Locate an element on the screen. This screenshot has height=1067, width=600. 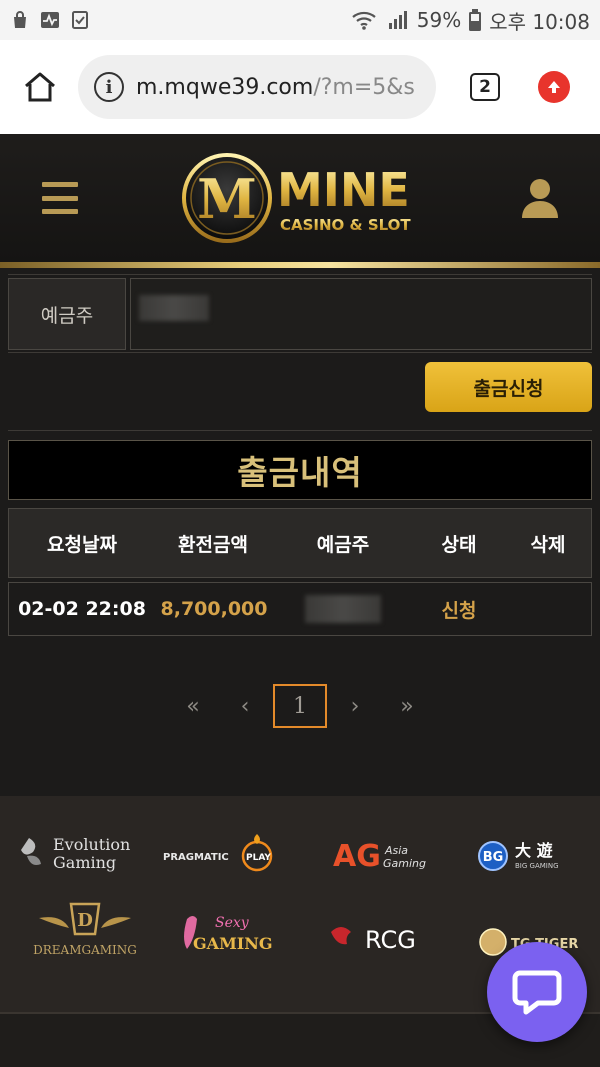
battery-percent: 59% is located at coordinates (439, 20).